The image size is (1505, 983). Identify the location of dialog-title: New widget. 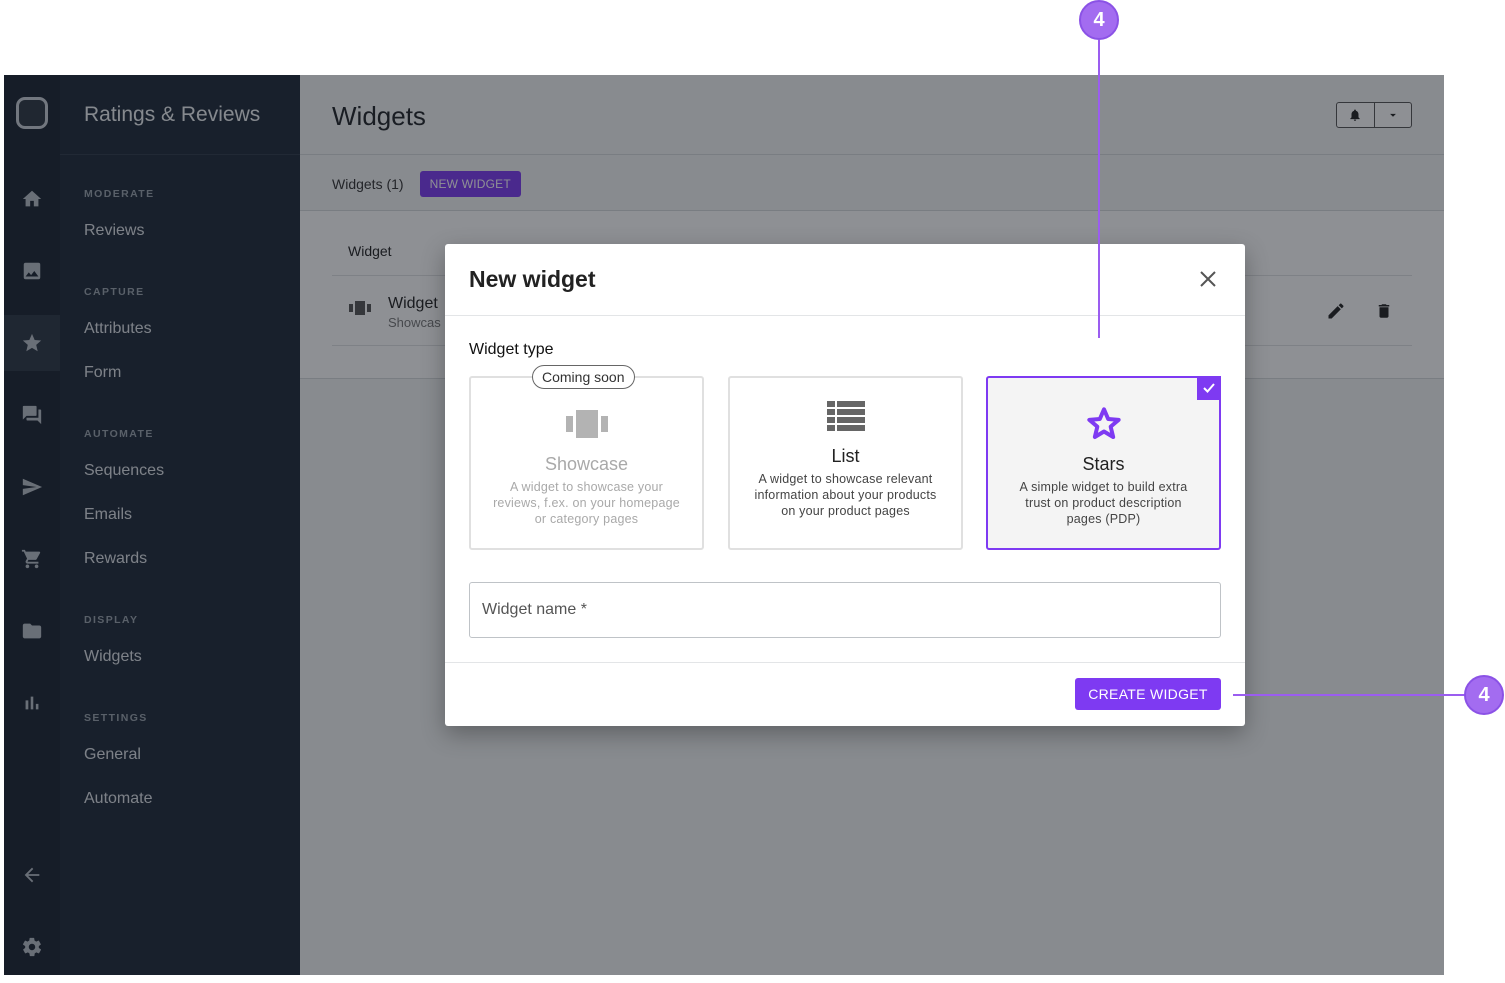
(532, 279).